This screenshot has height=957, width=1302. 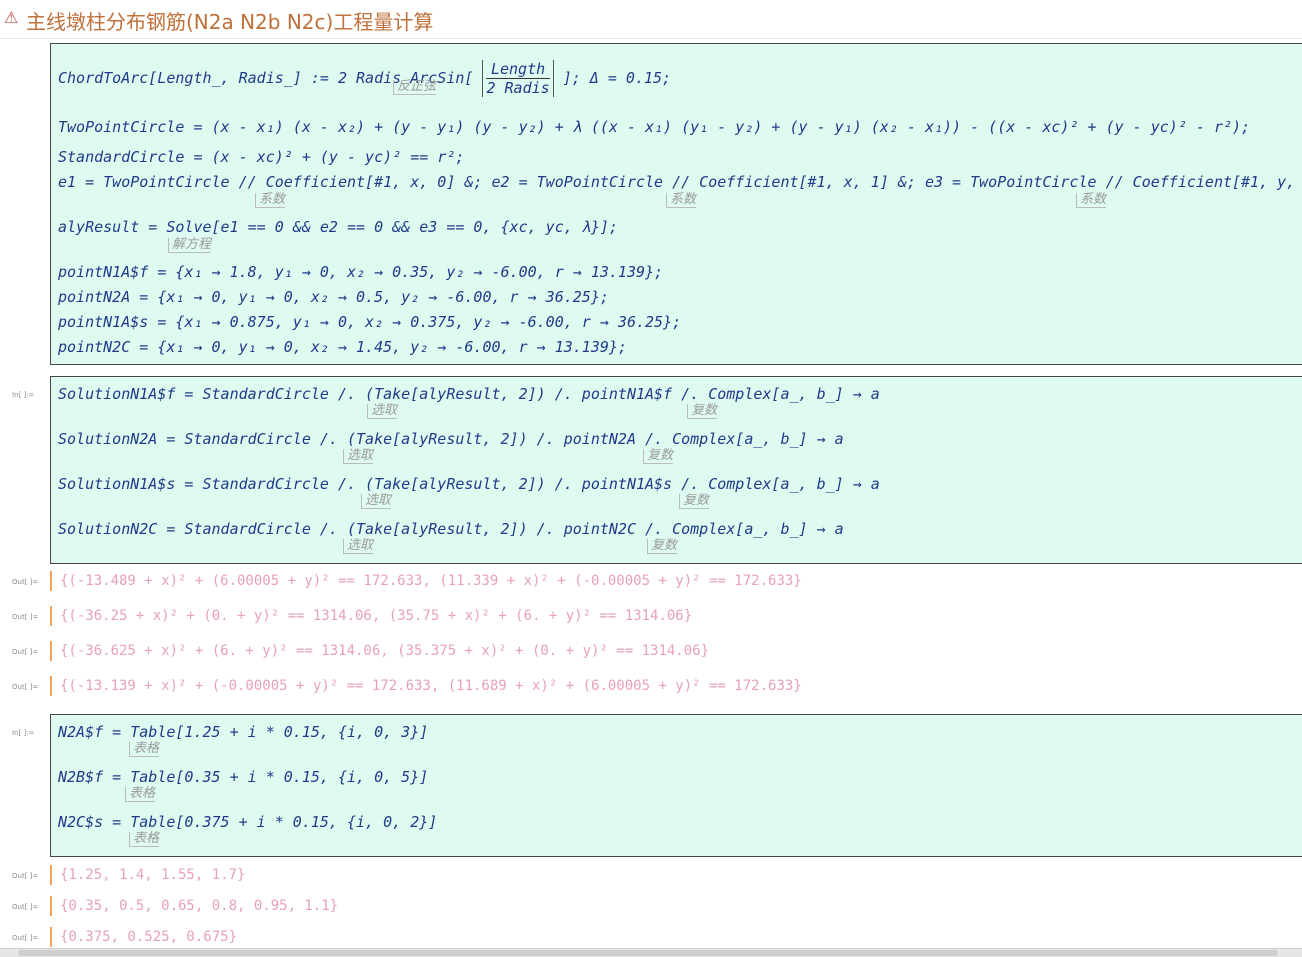 I want to click on hint-complex-3: 复数, so click(x=694, y=501).